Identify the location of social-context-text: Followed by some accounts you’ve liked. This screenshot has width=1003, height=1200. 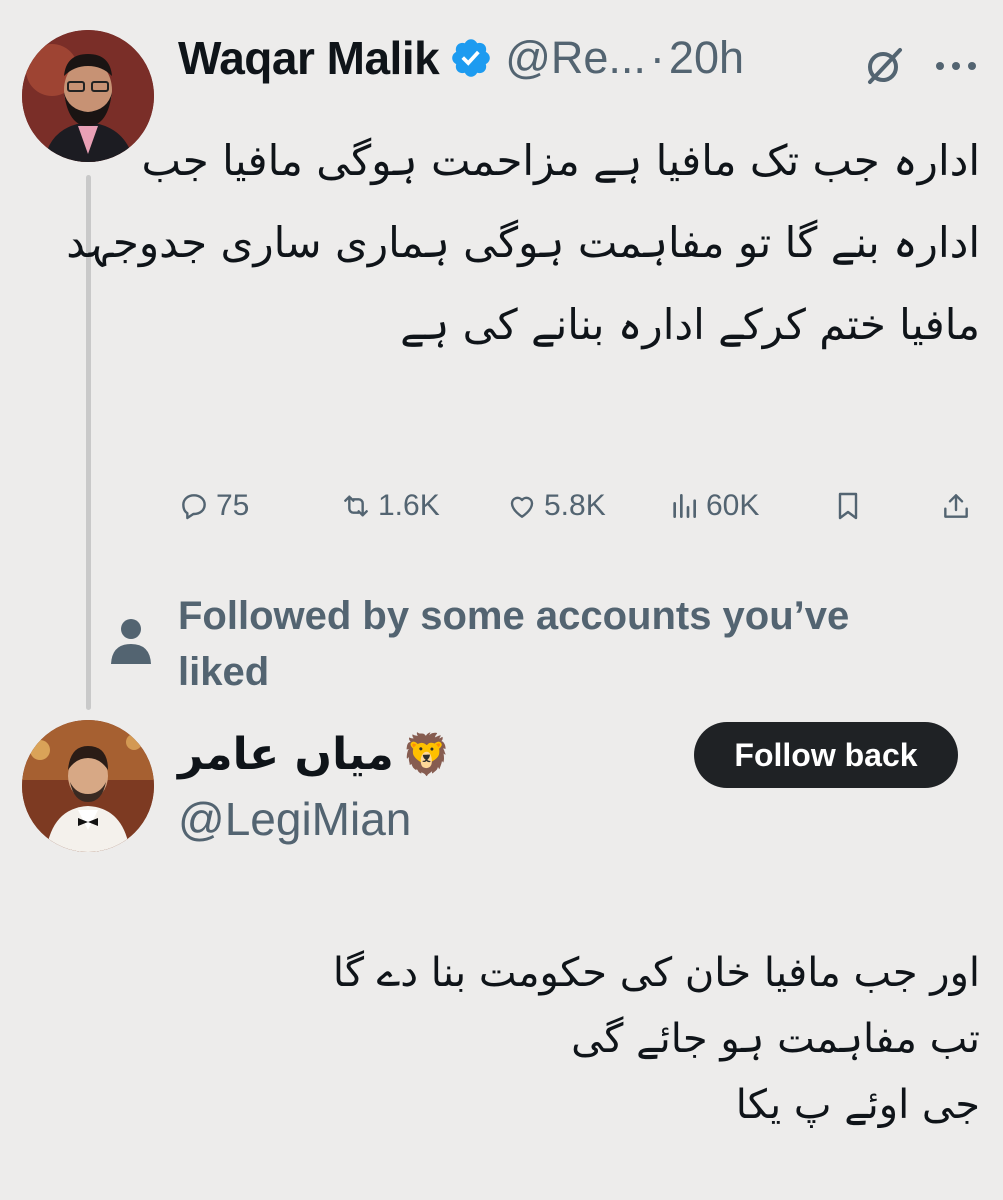
(518, 644).